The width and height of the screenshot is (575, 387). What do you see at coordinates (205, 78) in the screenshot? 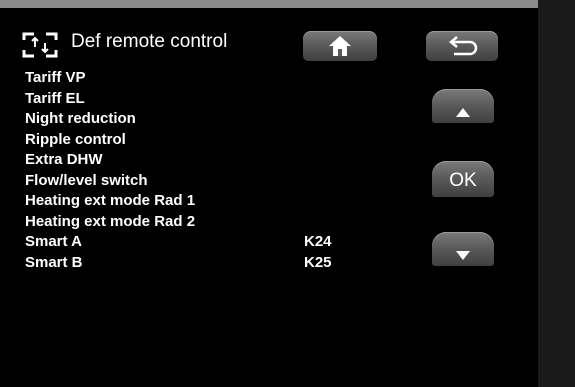
I see `list-item-tariff-vp: Tariff VP` at bounding box center [205, 78].